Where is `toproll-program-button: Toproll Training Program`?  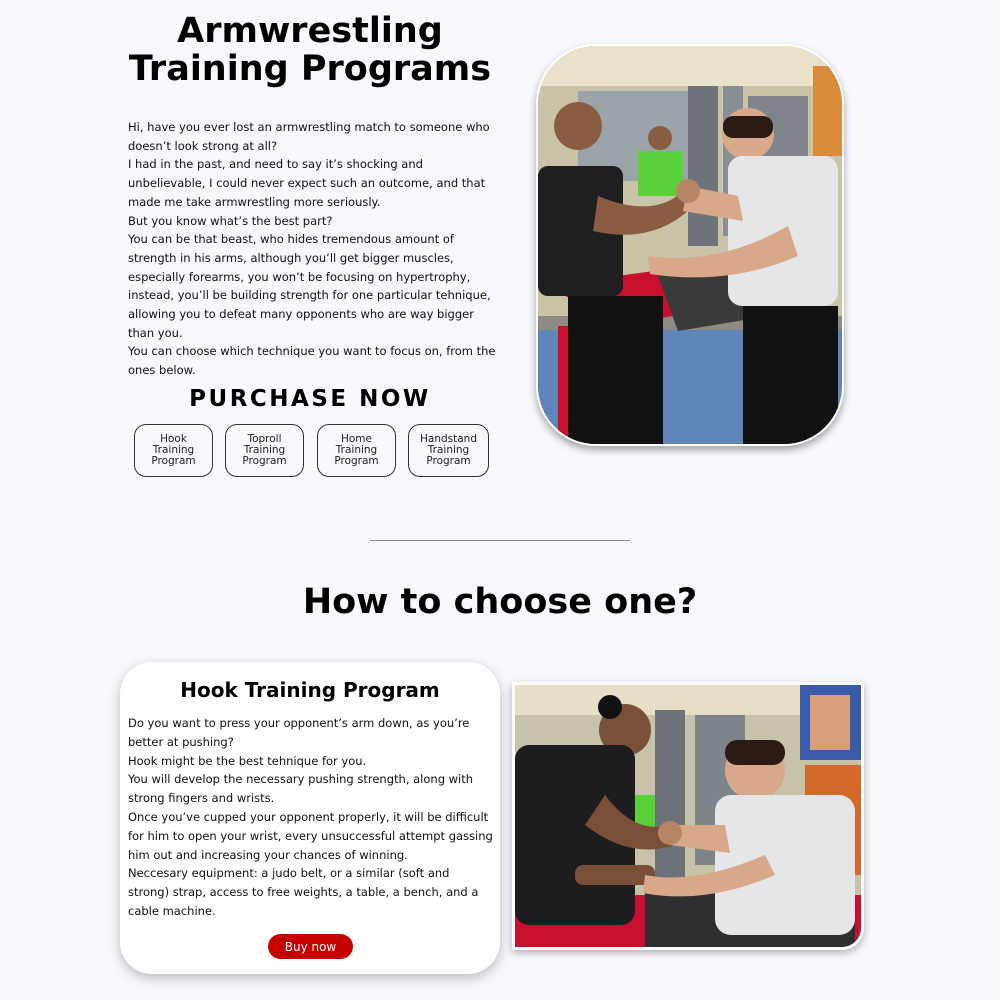
toproll-program-button: Toproll Training Program is located at coordinates (264, 450).